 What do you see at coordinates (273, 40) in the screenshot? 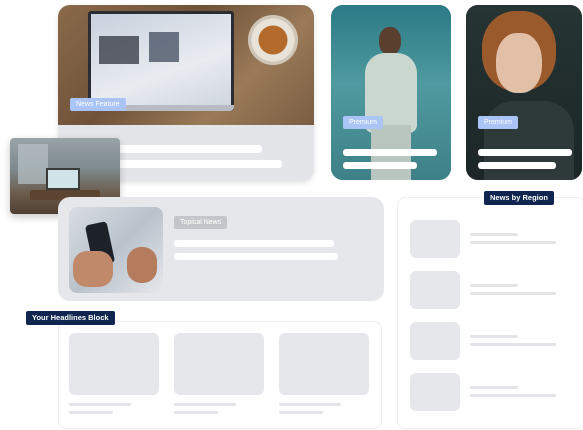
I see `tea-cup` at bounding box center [273, 40].